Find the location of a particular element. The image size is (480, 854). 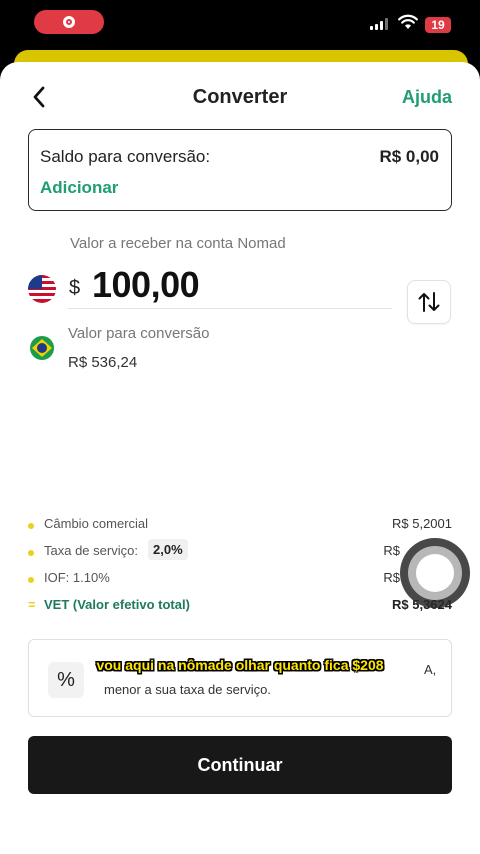

add-balance-link: Adicionar is located at coordinates (79, 188).